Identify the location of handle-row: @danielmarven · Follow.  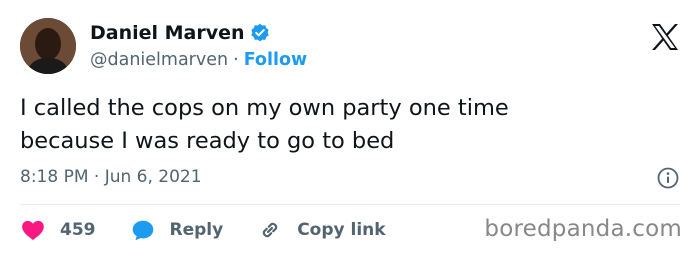
(198, 60).